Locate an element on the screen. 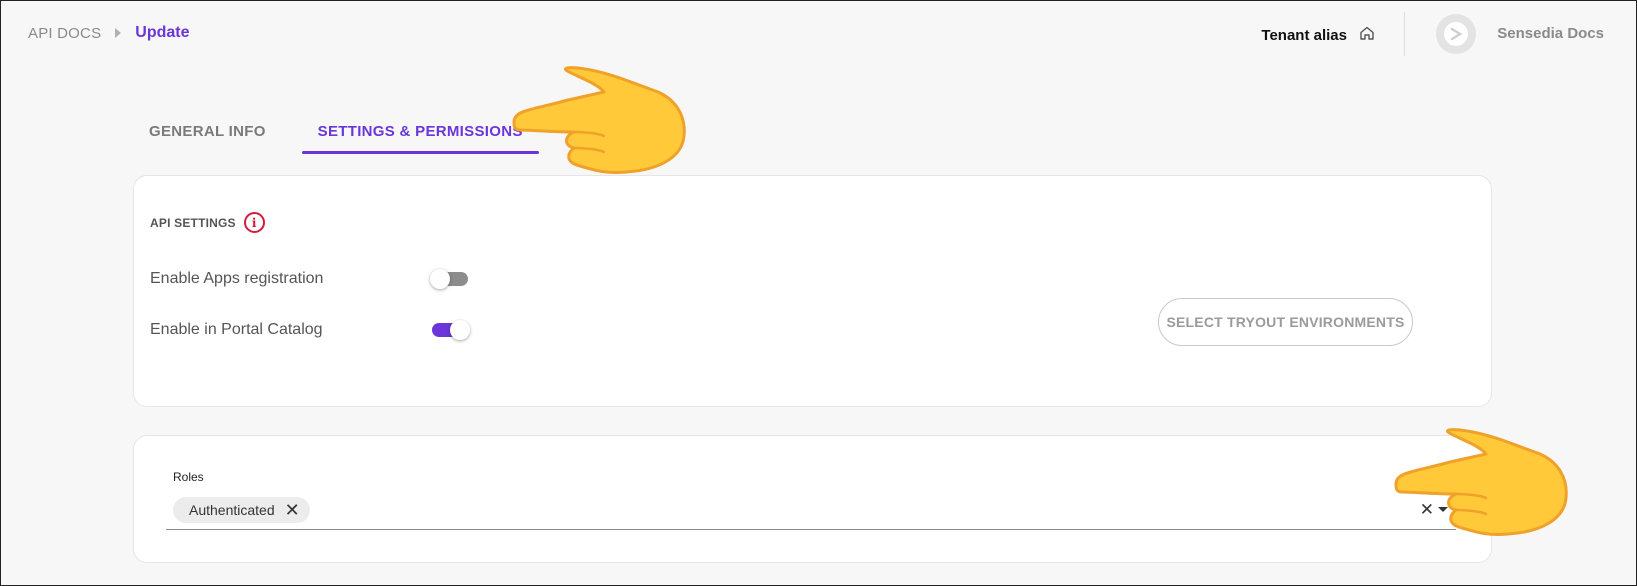 Image resolution: width=1637 pixels, height=586 pixels. close-icon: ✕ is located at coordinates (292, 510).